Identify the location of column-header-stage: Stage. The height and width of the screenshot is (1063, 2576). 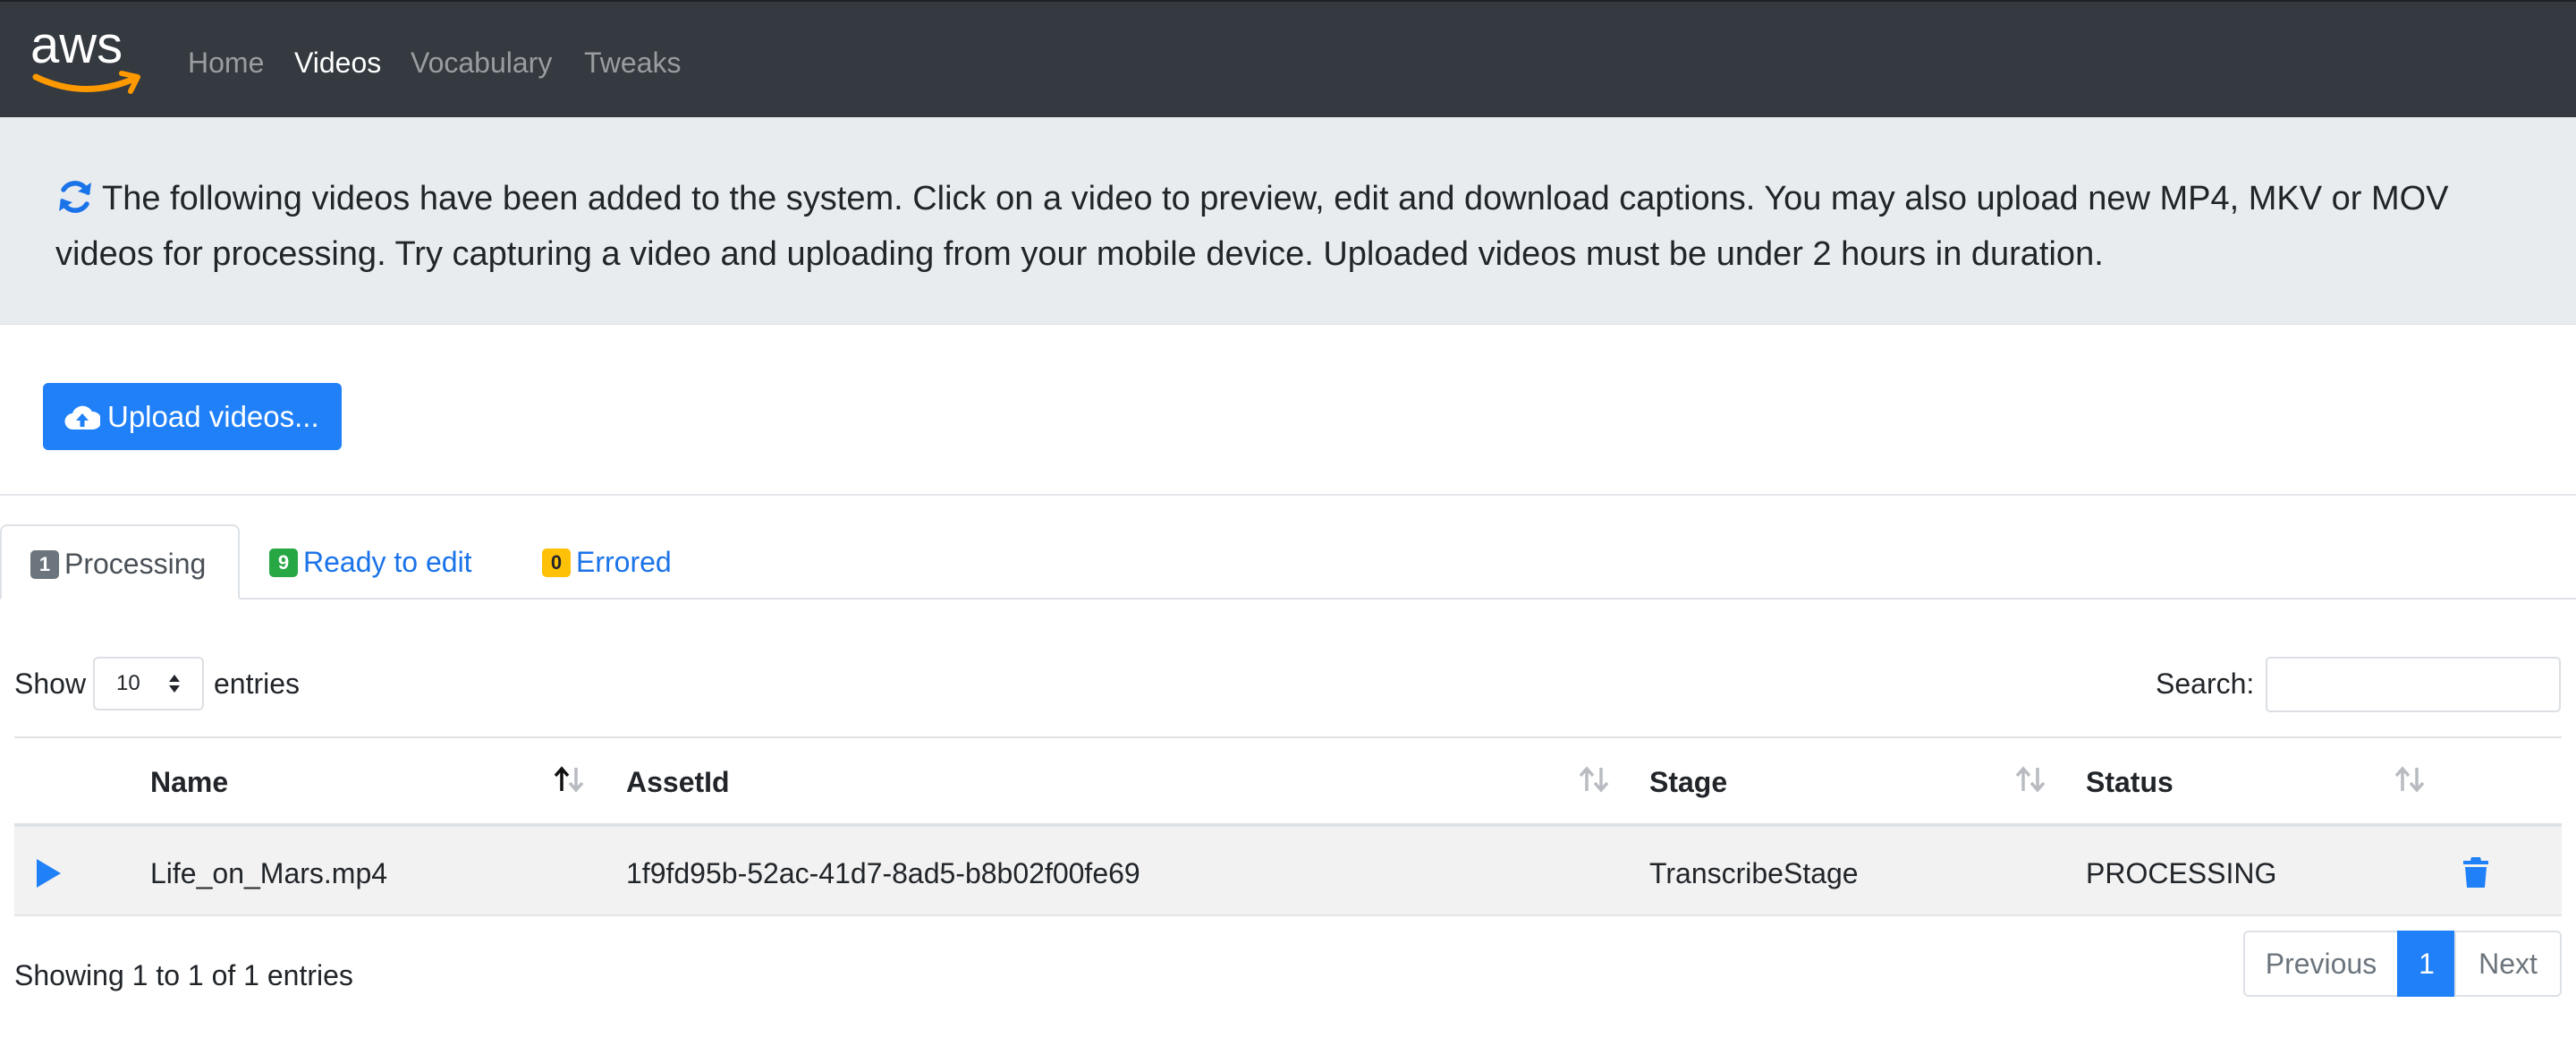
(1688, 782).